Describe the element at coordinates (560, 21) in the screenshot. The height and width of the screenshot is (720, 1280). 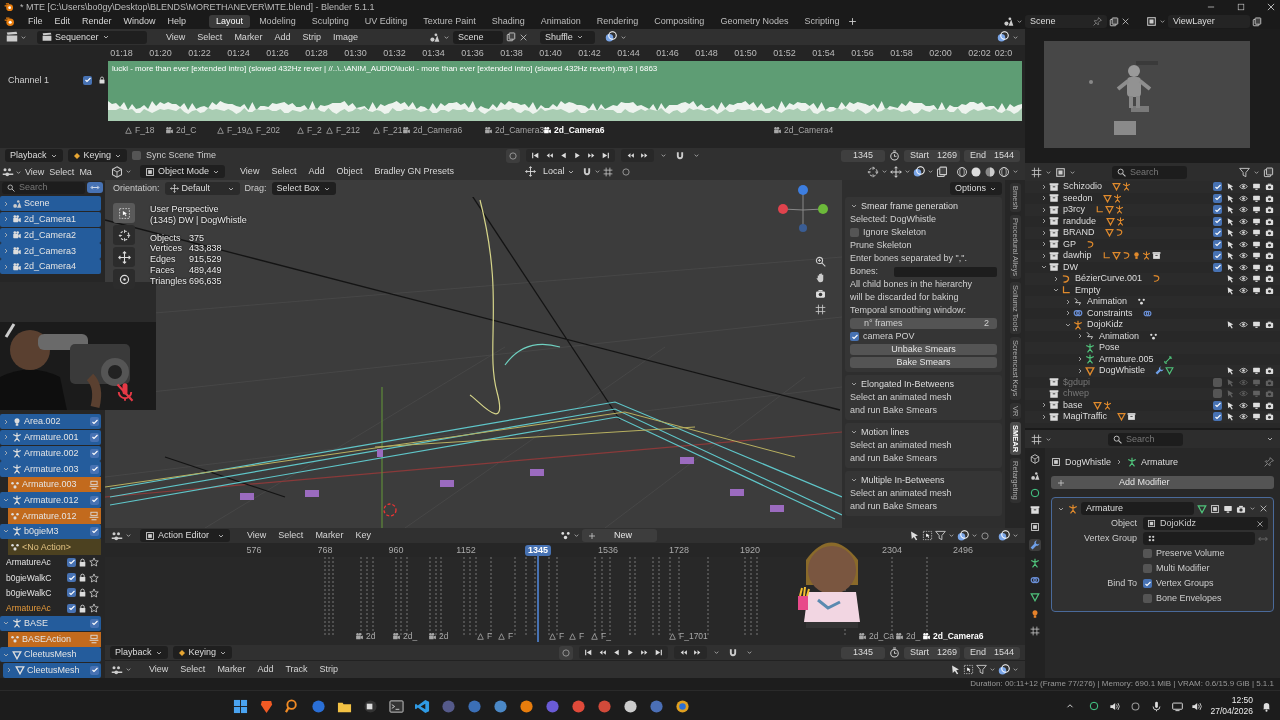
I see `workspace-tab: Animation` at that location.